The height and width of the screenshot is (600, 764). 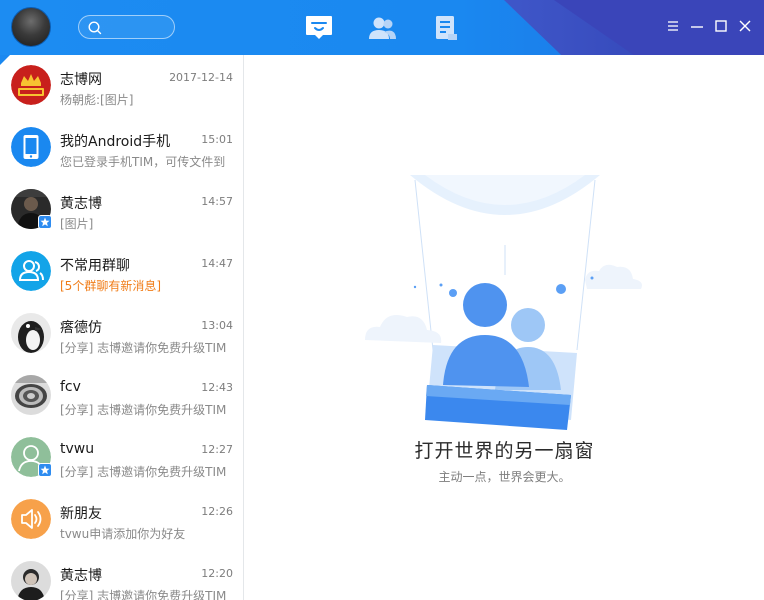 I want to click on conversation-preview: [图片], so click(x=77, y=224).